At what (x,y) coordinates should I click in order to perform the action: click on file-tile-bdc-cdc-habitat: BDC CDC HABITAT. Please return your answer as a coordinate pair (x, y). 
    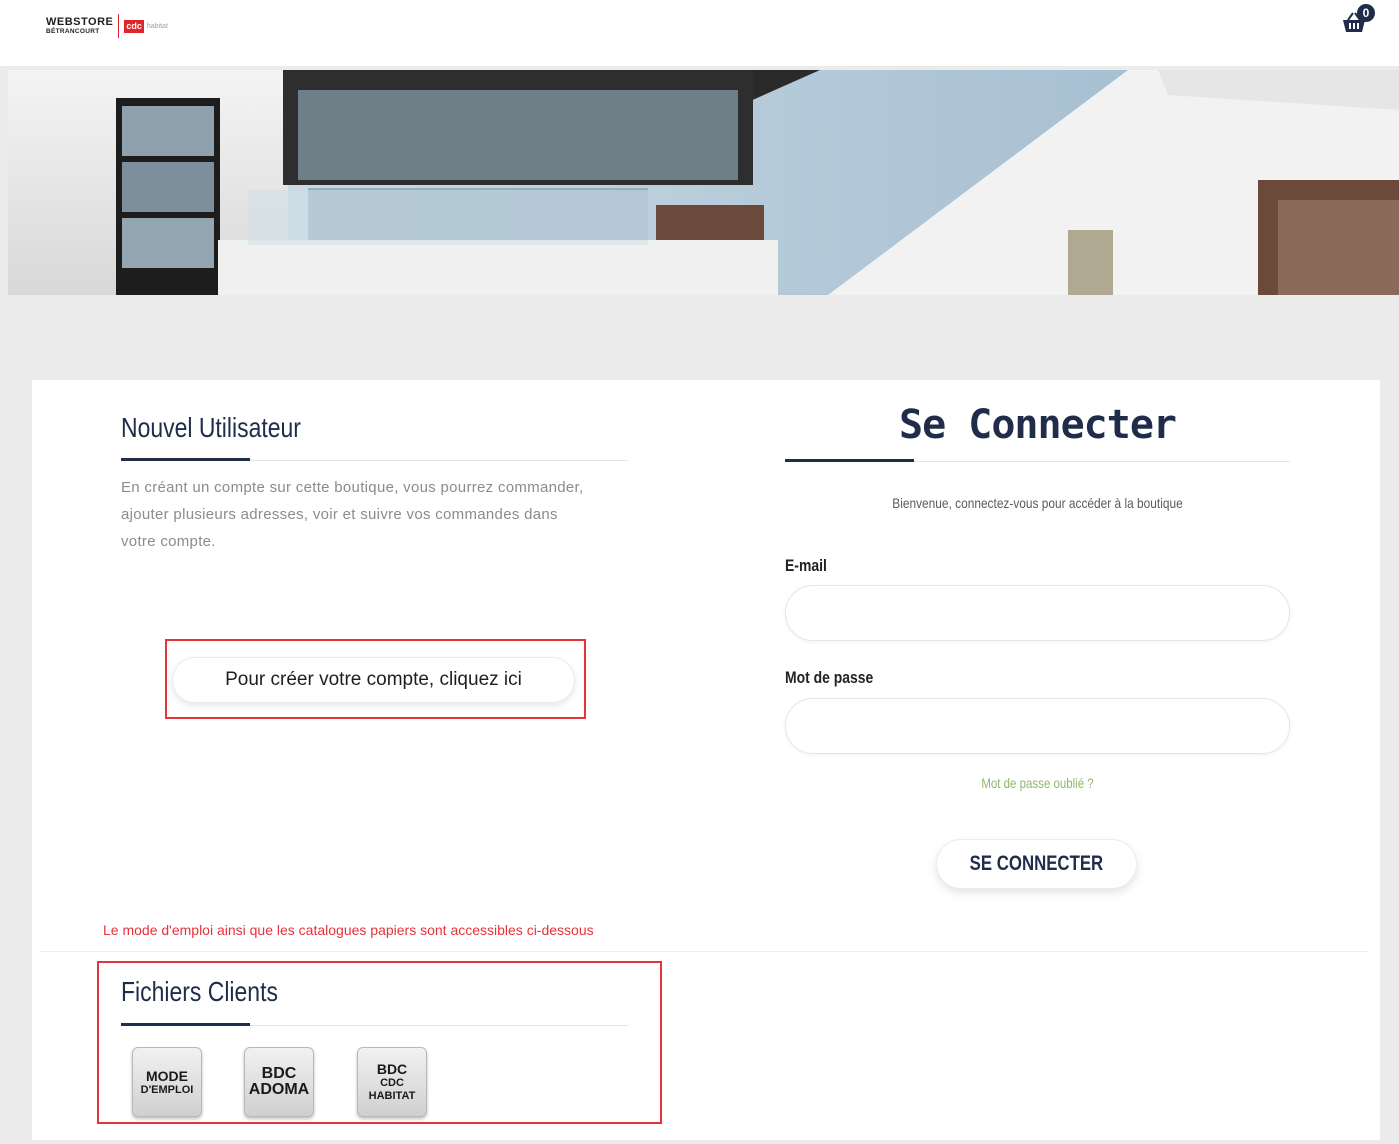
    Looking at the image, I should click on (392, 1082).